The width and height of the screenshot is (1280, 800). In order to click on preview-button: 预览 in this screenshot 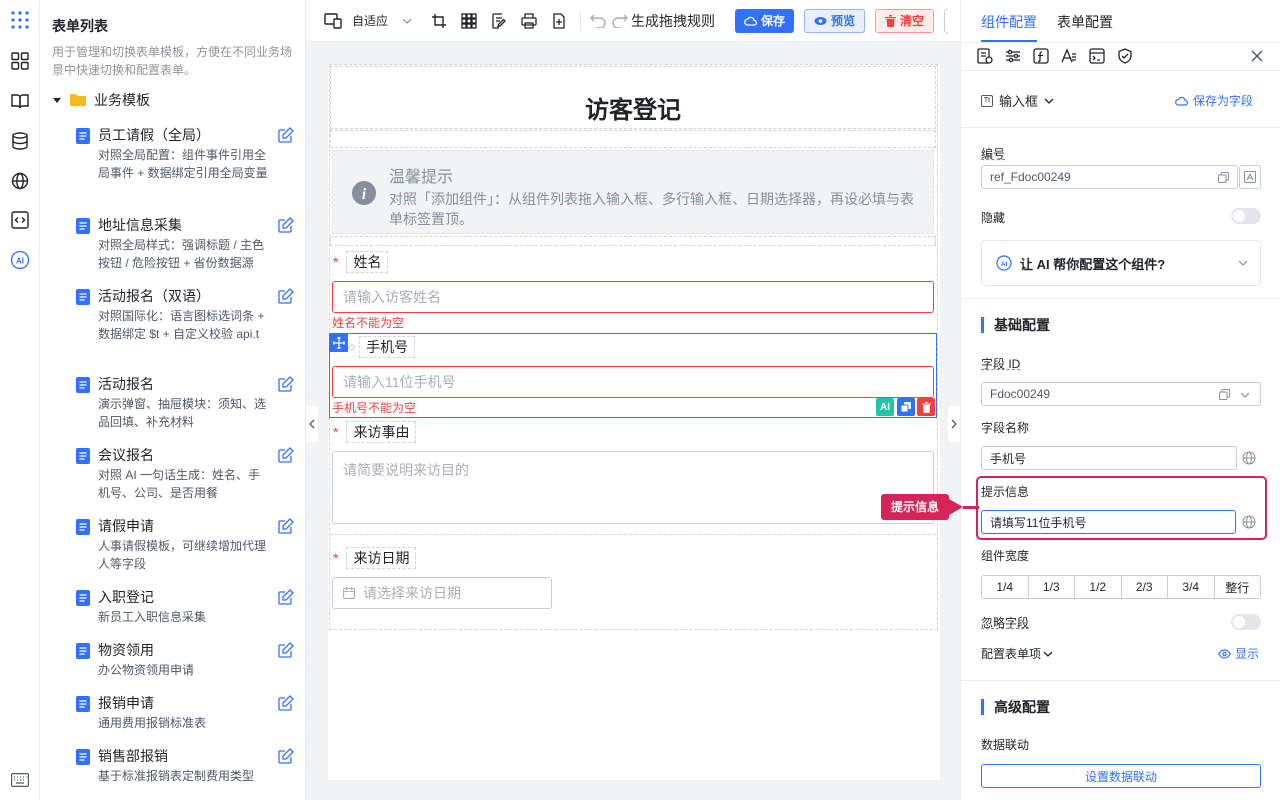, I will do `click(835, 20)`.